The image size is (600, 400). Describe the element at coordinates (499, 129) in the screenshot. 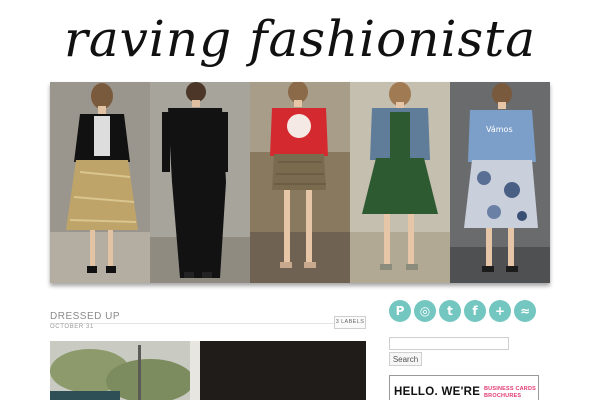

I see `svg-text: Vámos` at that location.